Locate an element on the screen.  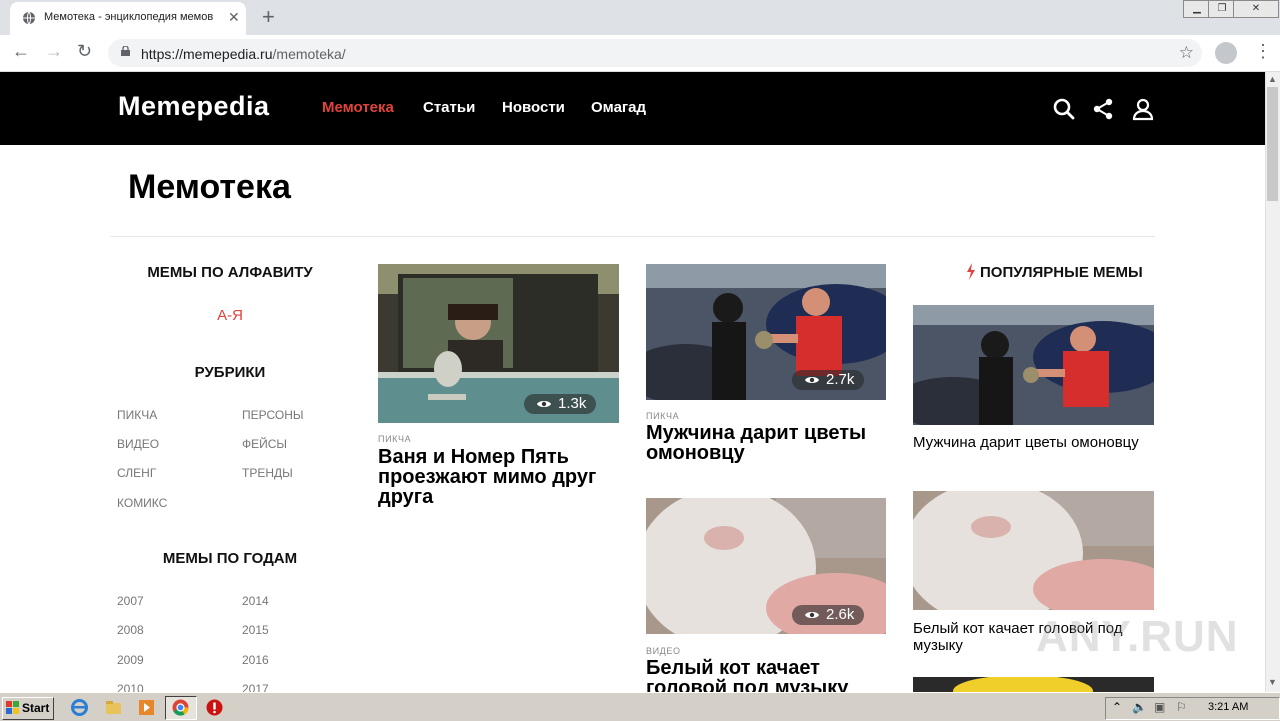
view-count: 2.6k is located at coordinates (840, 614).